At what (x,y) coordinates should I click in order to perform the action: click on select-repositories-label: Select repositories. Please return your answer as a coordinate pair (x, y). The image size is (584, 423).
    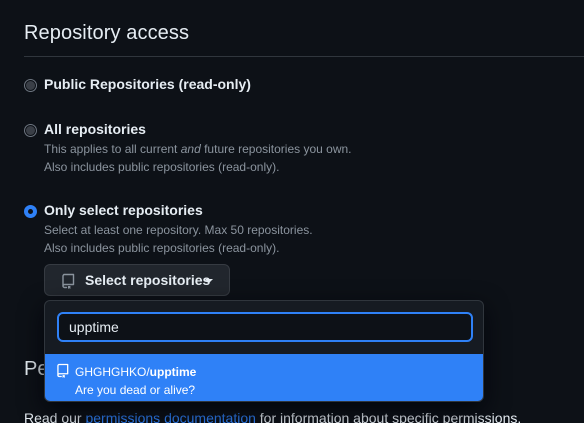
    Looking at the image, I should click on (148, 280).